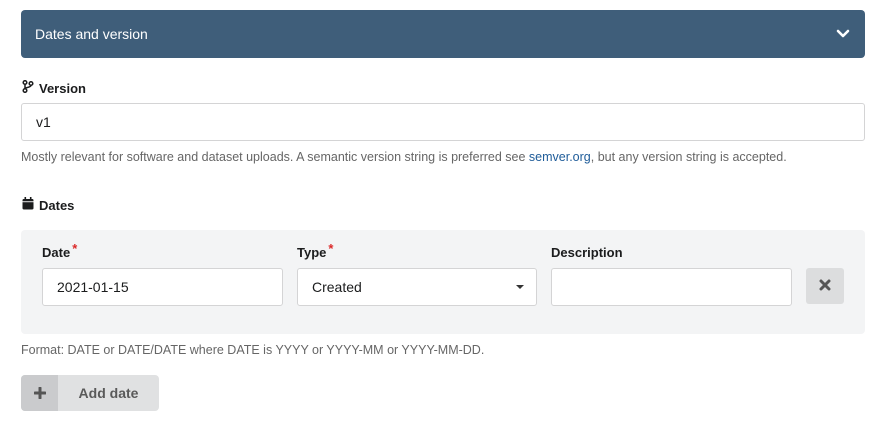 This screenshot has height=427, width=881. I want to click on version-input, so click(443, 122).